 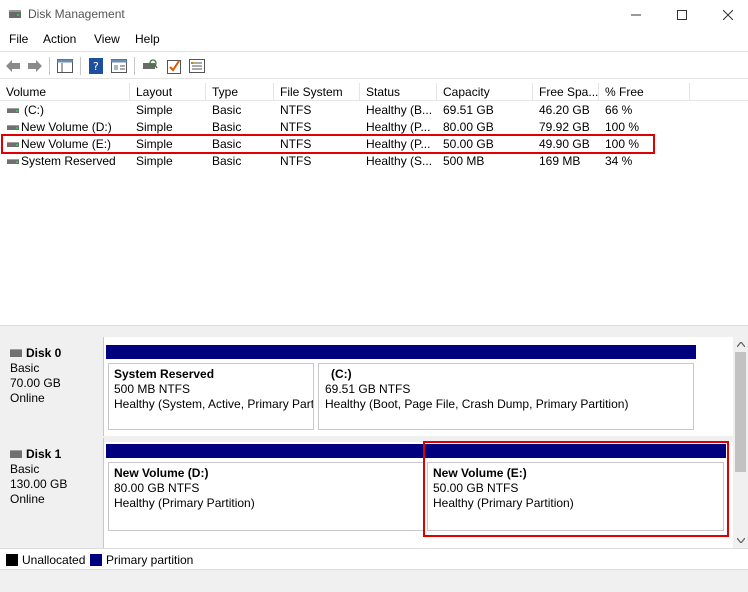 I want to click on pane-splitter, so click(x=374, y=331).